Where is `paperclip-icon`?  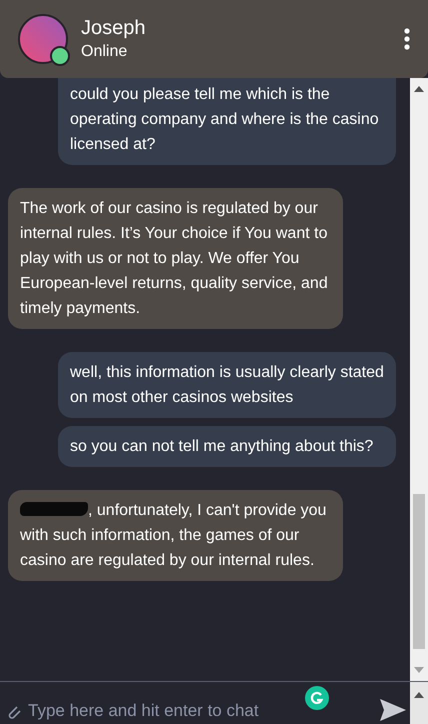 paperclip-icon is located at coordinates (14, 712).